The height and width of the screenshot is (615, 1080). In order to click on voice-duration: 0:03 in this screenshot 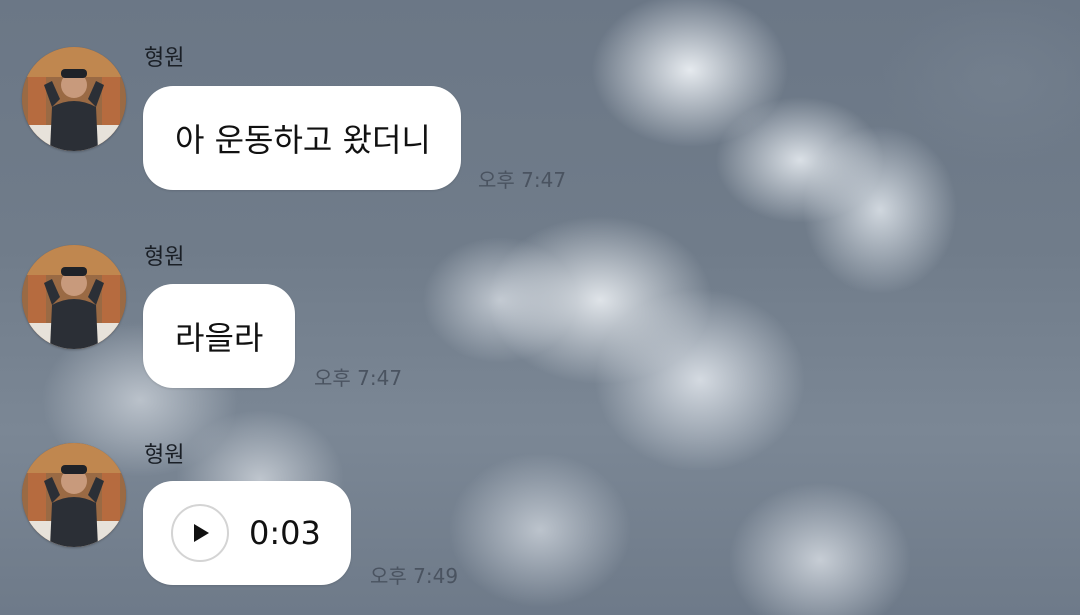, I will do `click(285, 533)`.